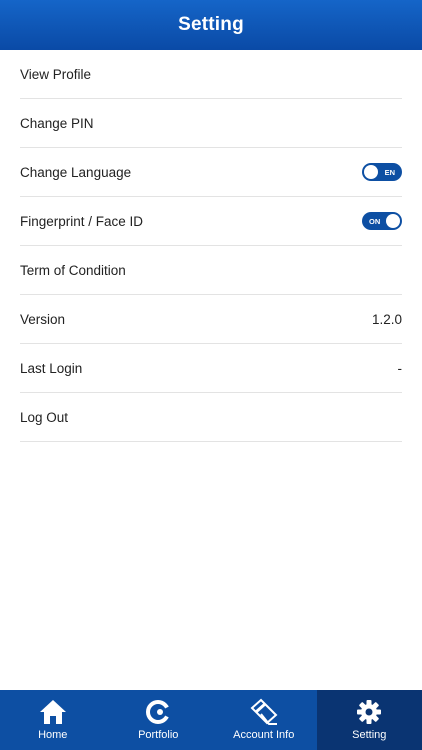 The width and height of the screenshot is (422, 750). Describe the element at coordinates (82, 221) in the screenshot. I see `settings-item-label: Fingerprint / Face ID` at that location.